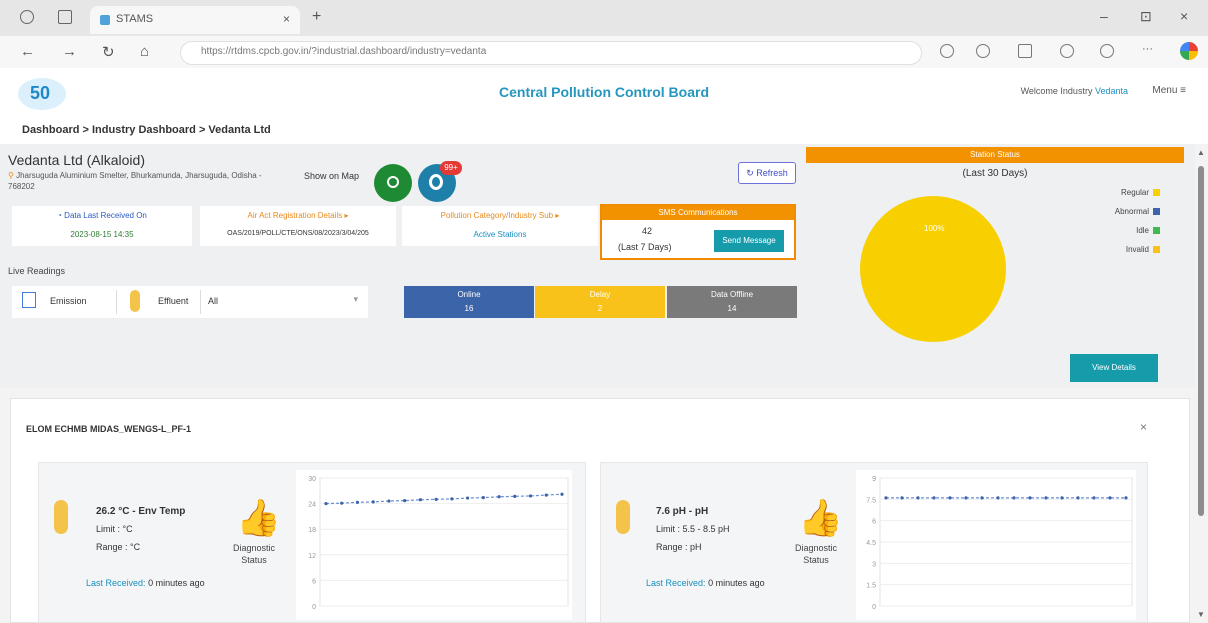  I want to click on location-button, so click(393, 183).